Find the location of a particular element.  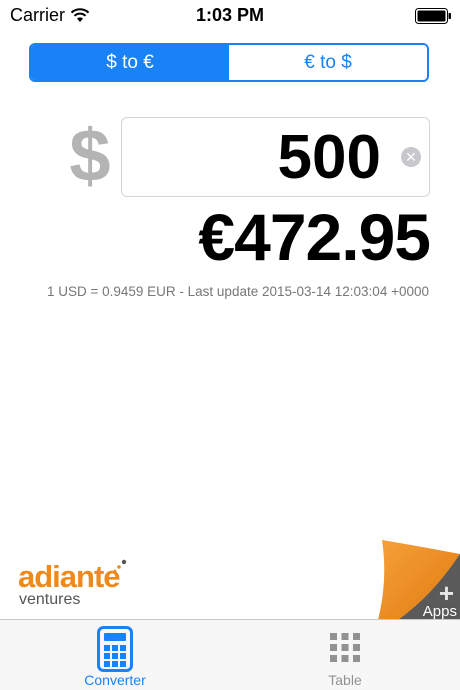

status-time: 1:03 PM is located at coordinates (230, 15).